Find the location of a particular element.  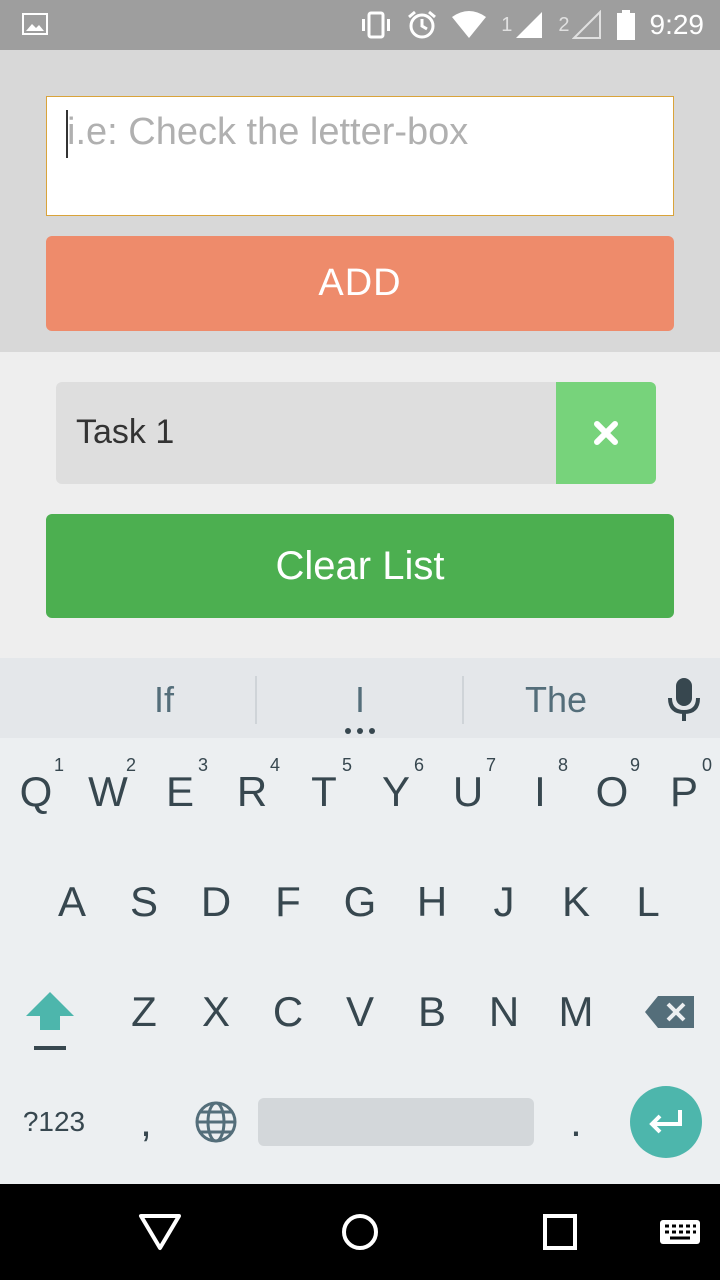

key-label: D is located at coordinates (216, 901).